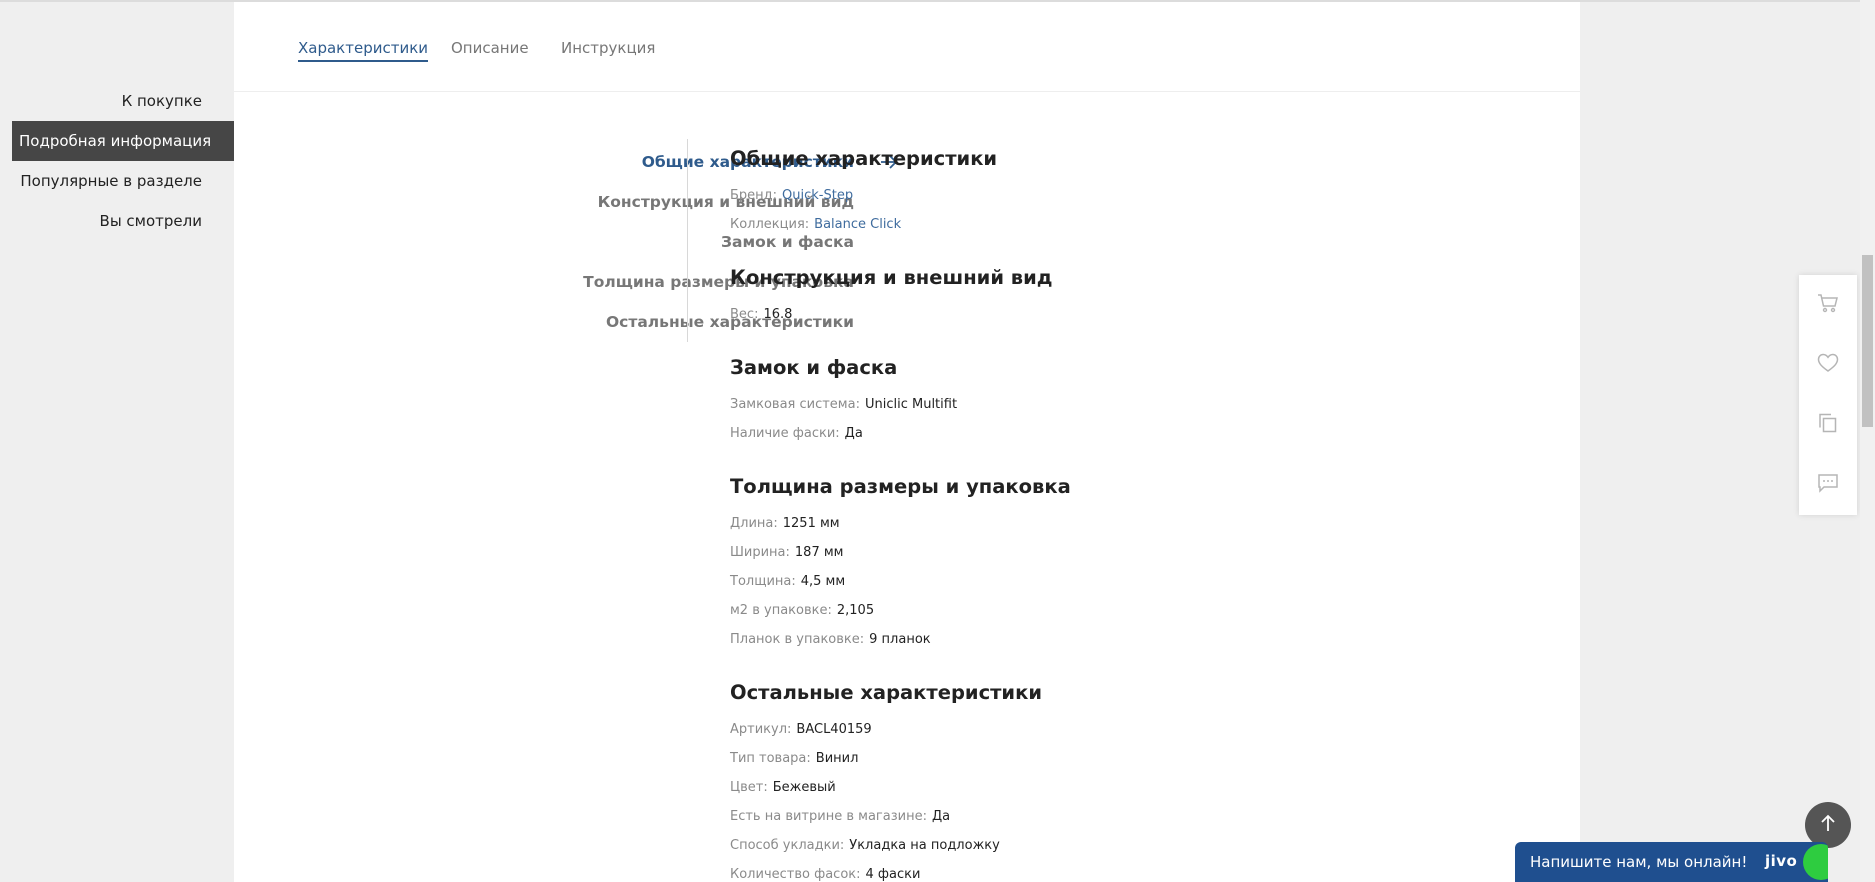 The height and width of the screenshot is (882, 1875). What do you see at coordinates (363, 50) in the screenshot?
I see `tab-characteristics: Характеристики` at bounding box center [363, 50].